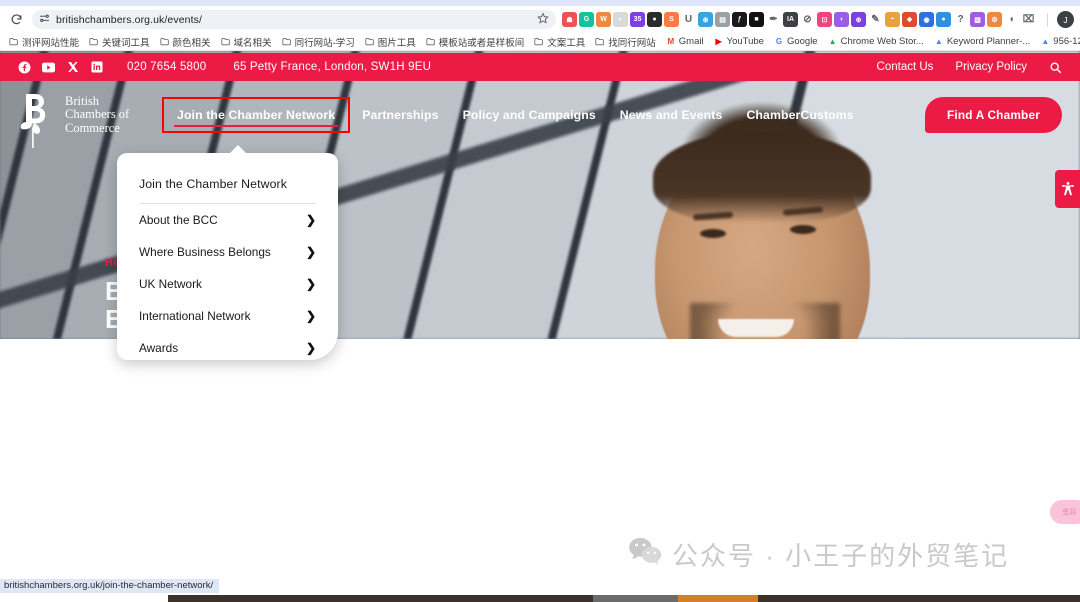 This screenshot has height=602, width=1080. I want to click on bookmark-item: M Gmail, so click(685, 41).